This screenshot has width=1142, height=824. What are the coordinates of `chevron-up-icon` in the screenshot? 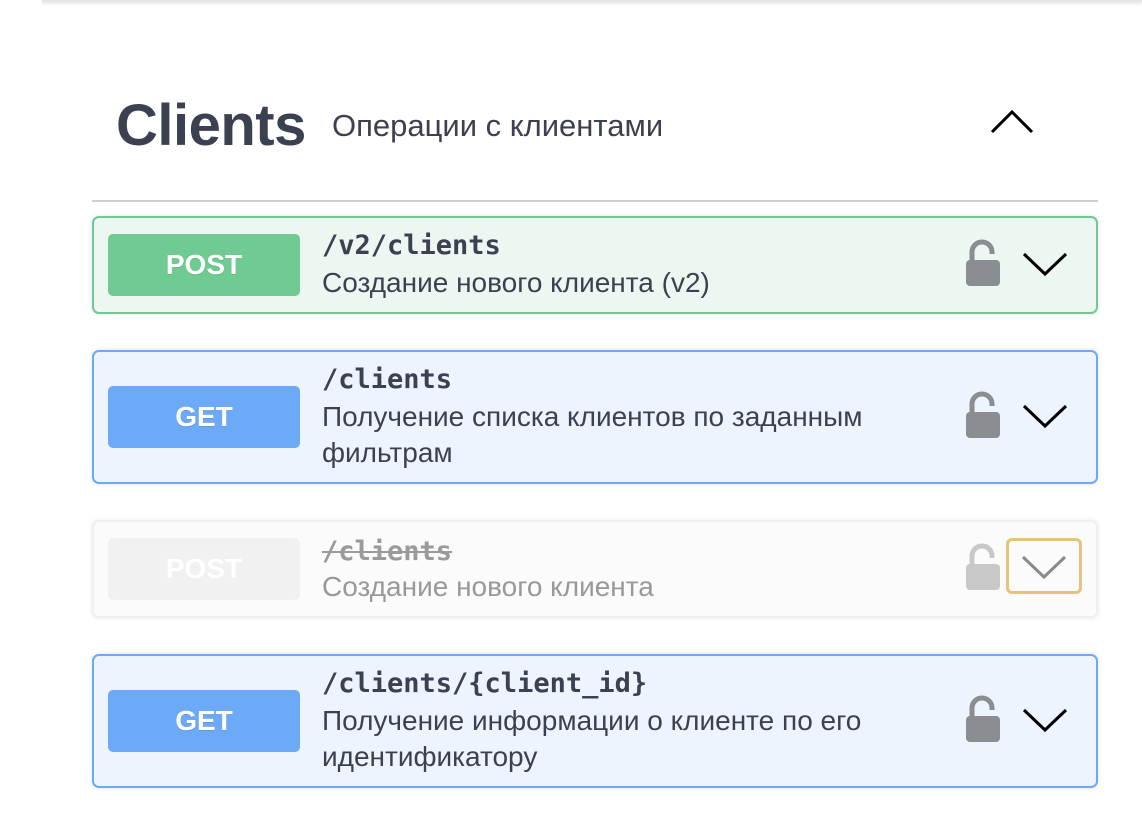 It's located at (1012, 121).